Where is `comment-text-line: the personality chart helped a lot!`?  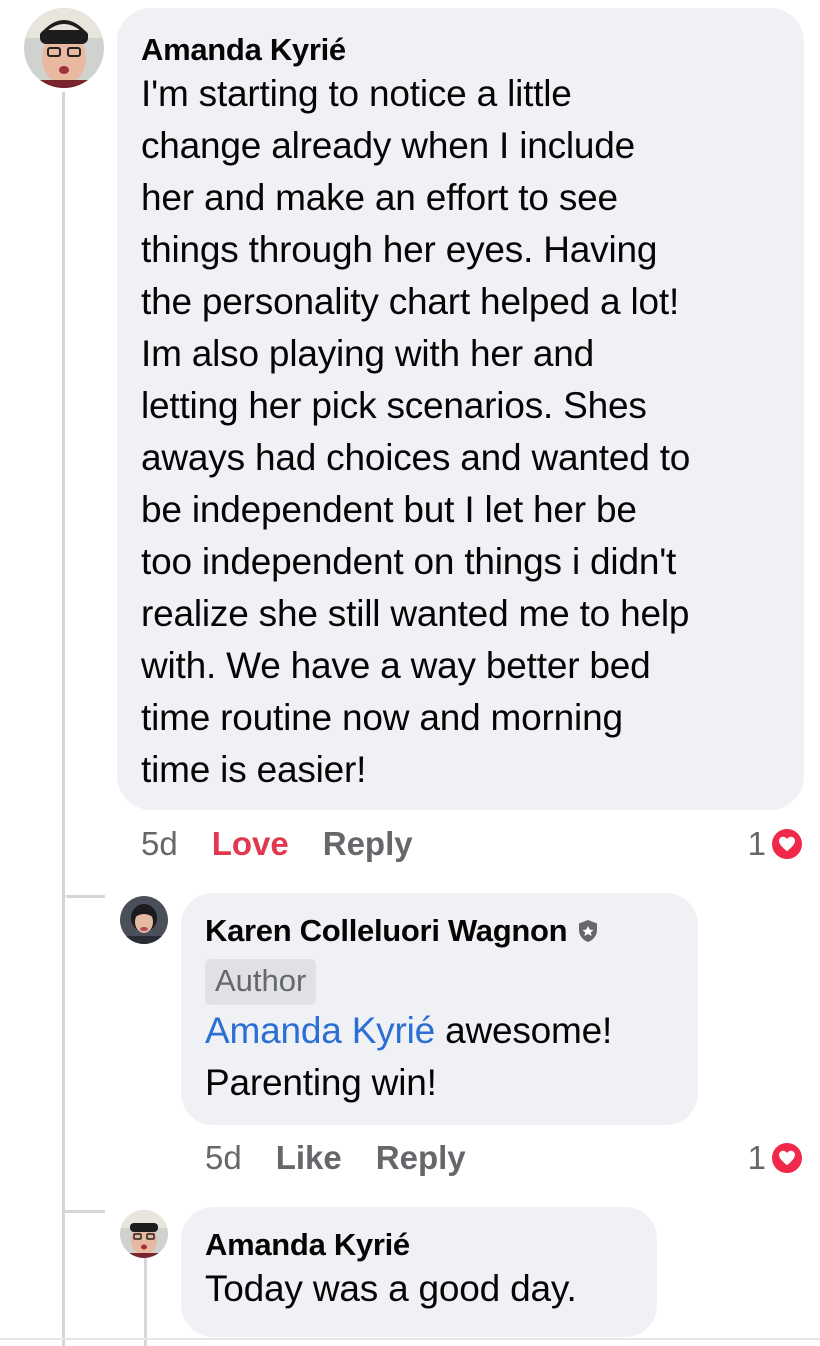
comment-text-line: the personality chart helped a lot! is located at coordinates (410, 301).